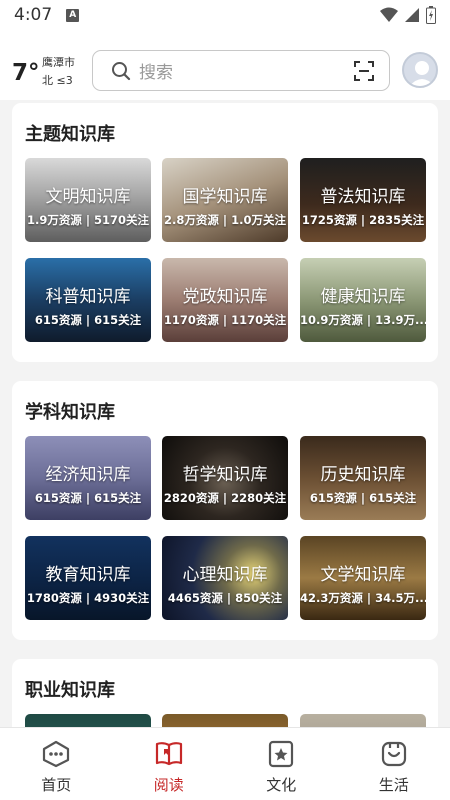 This screenshot has width=450, height=800. What do you see at coordinates (225, 320) in the screenshot?
I see `tile-stats: 1170资源 | 1170关注` at bounding box center [225, 320].